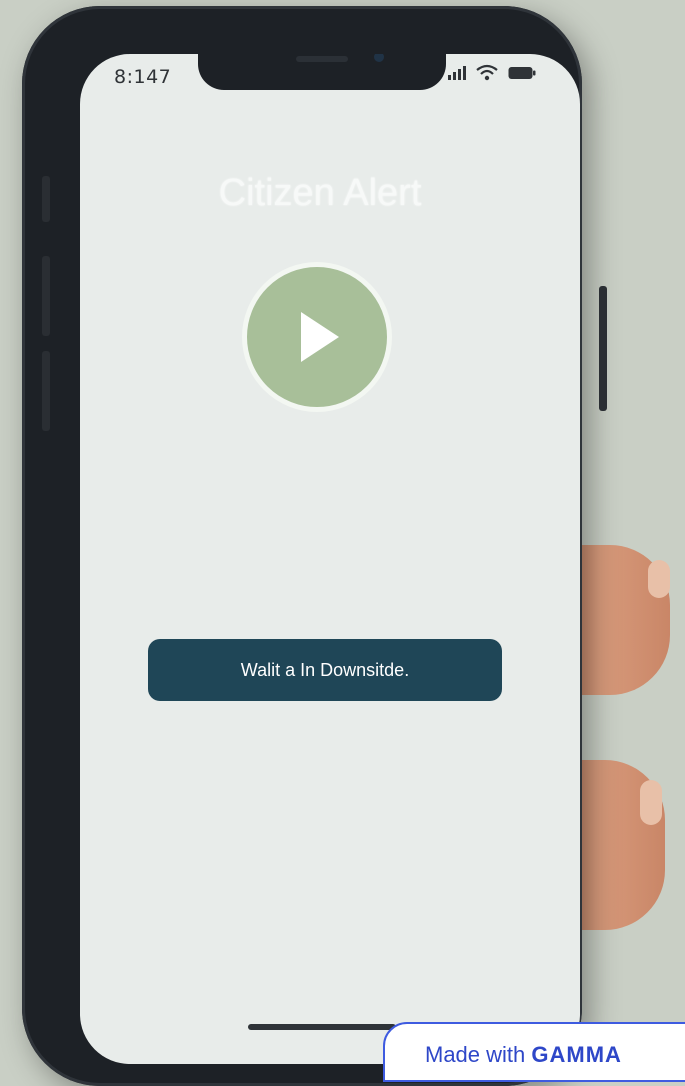 This screenshot has width=685, height=1086. What do you see at coordinates (487, 72) in the screenshot?
I see `wifi-icon` at bounding box center [487, 72].